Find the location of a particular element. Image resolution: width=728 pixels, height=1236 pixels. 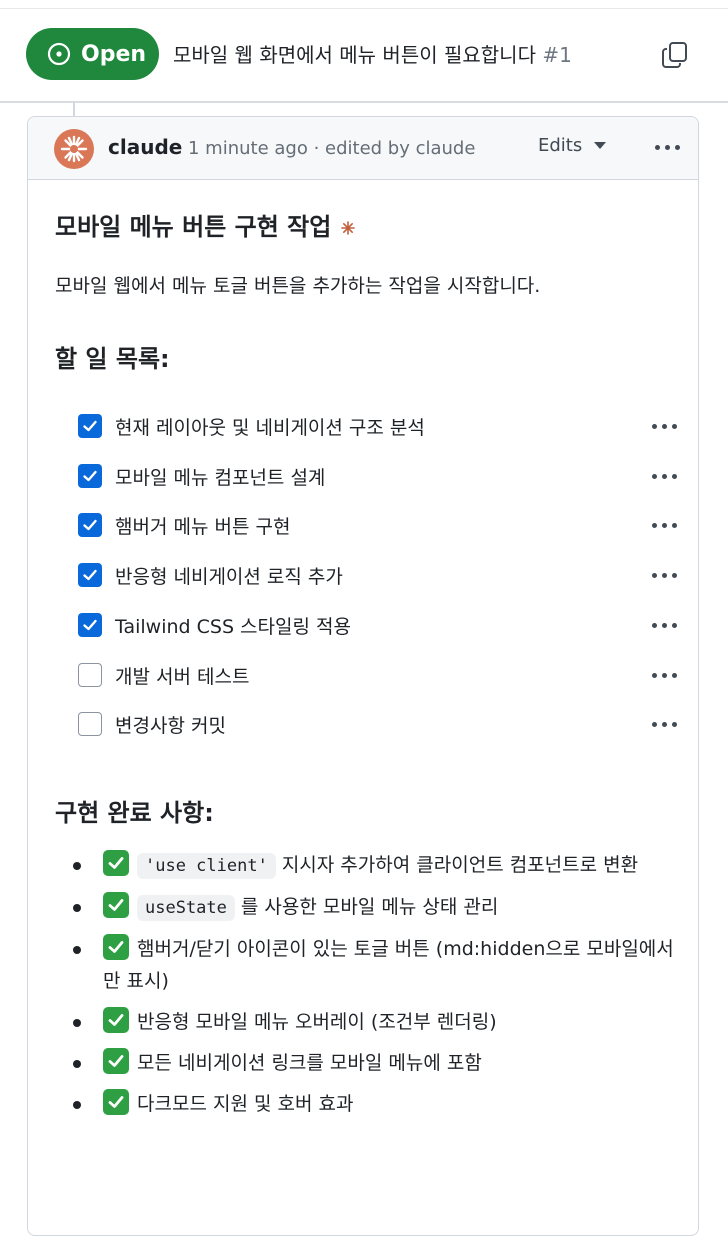

list-item-text: 반응형 모바일 메뉴 오버레이 (조건부 렌더링) is located at coordinates (317, 1022).